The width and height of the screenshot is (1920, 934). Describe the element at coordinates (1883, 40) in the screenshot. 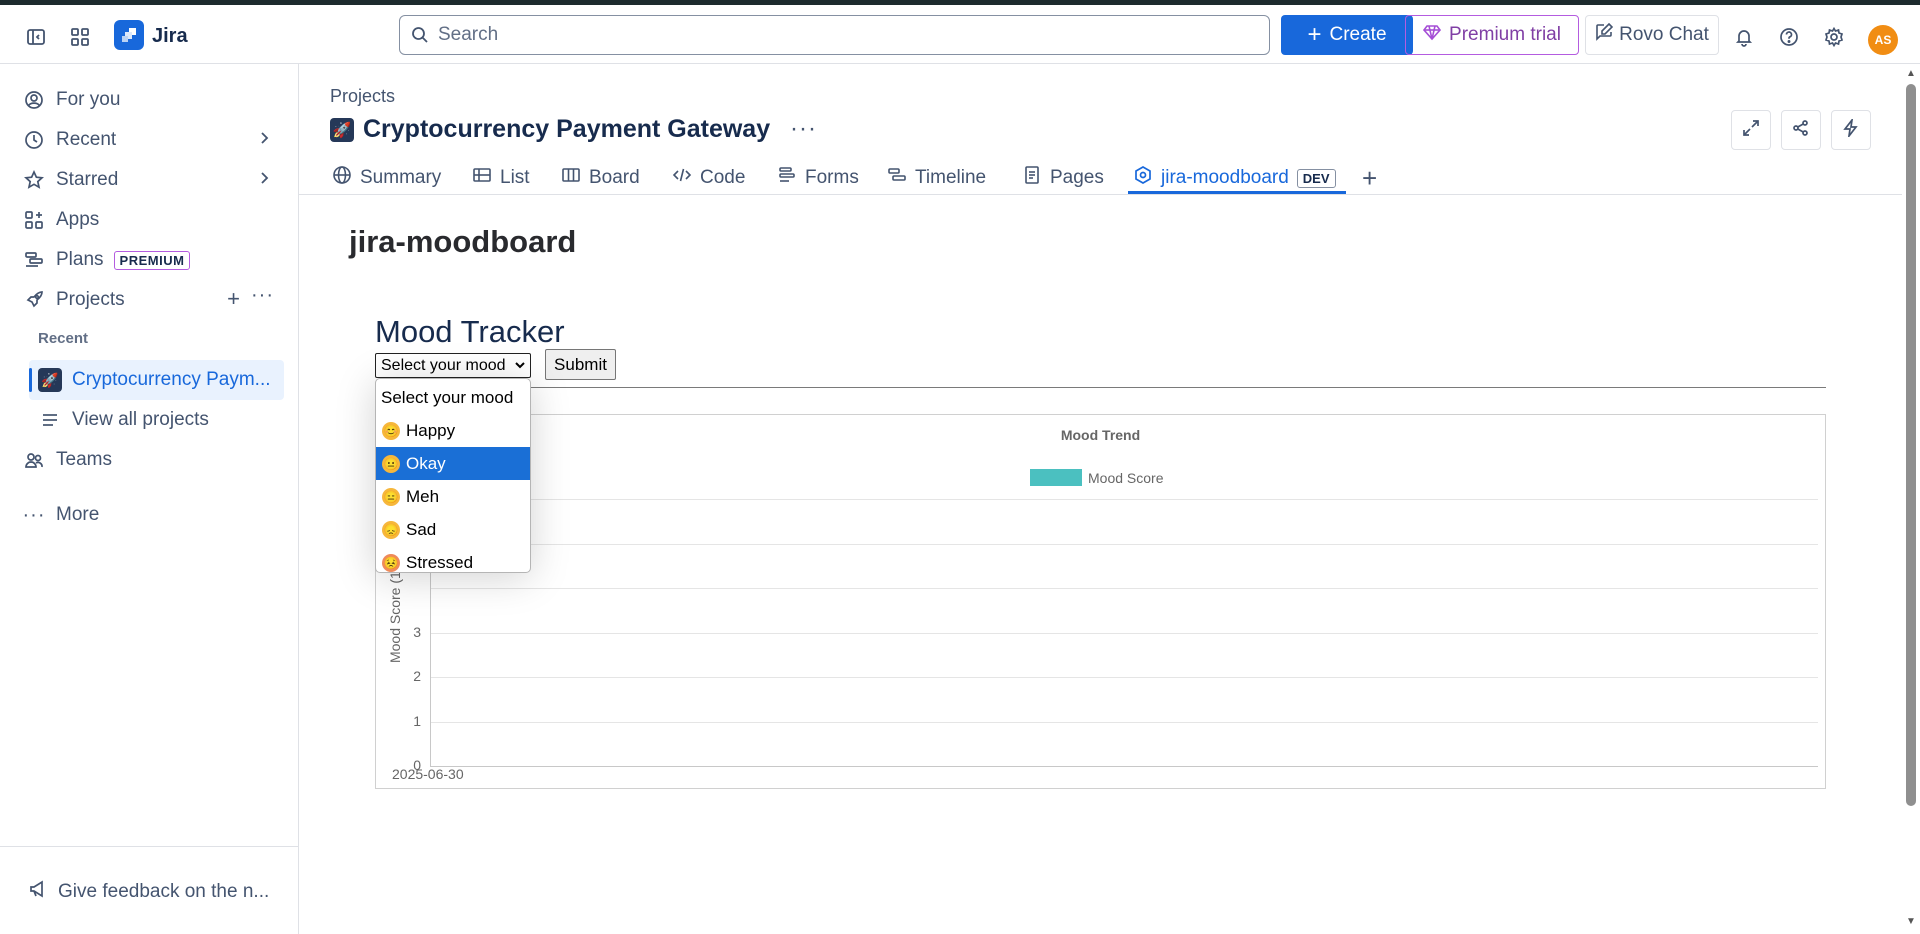

I see `user-avatar: AS` at that location.